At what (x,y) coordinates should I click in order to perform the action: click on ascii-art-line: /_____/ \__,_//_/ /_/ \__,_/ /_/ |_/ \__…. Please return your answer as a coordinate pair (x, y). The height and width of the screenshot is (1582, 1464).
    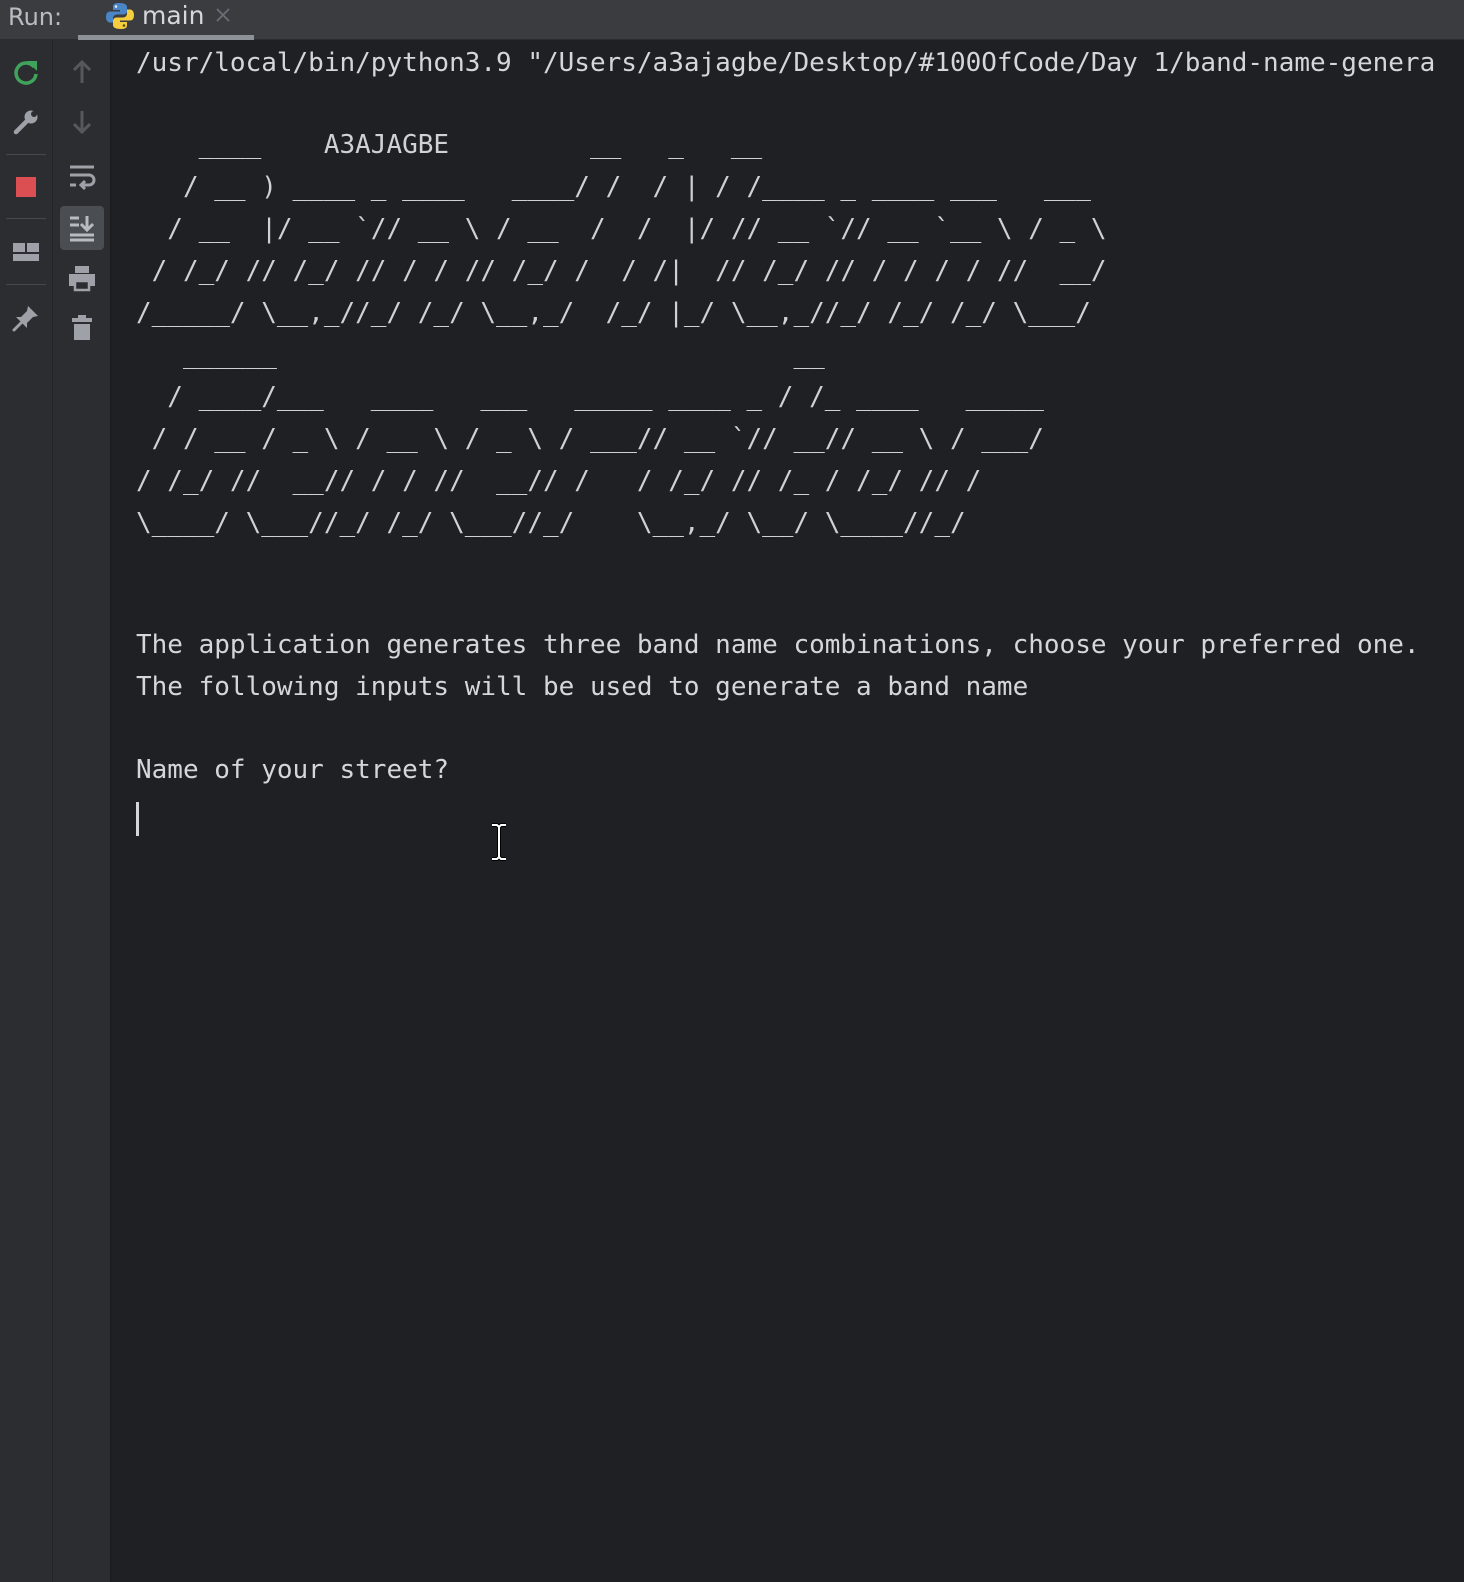
    Looking at the image, I should click on (613, 313).